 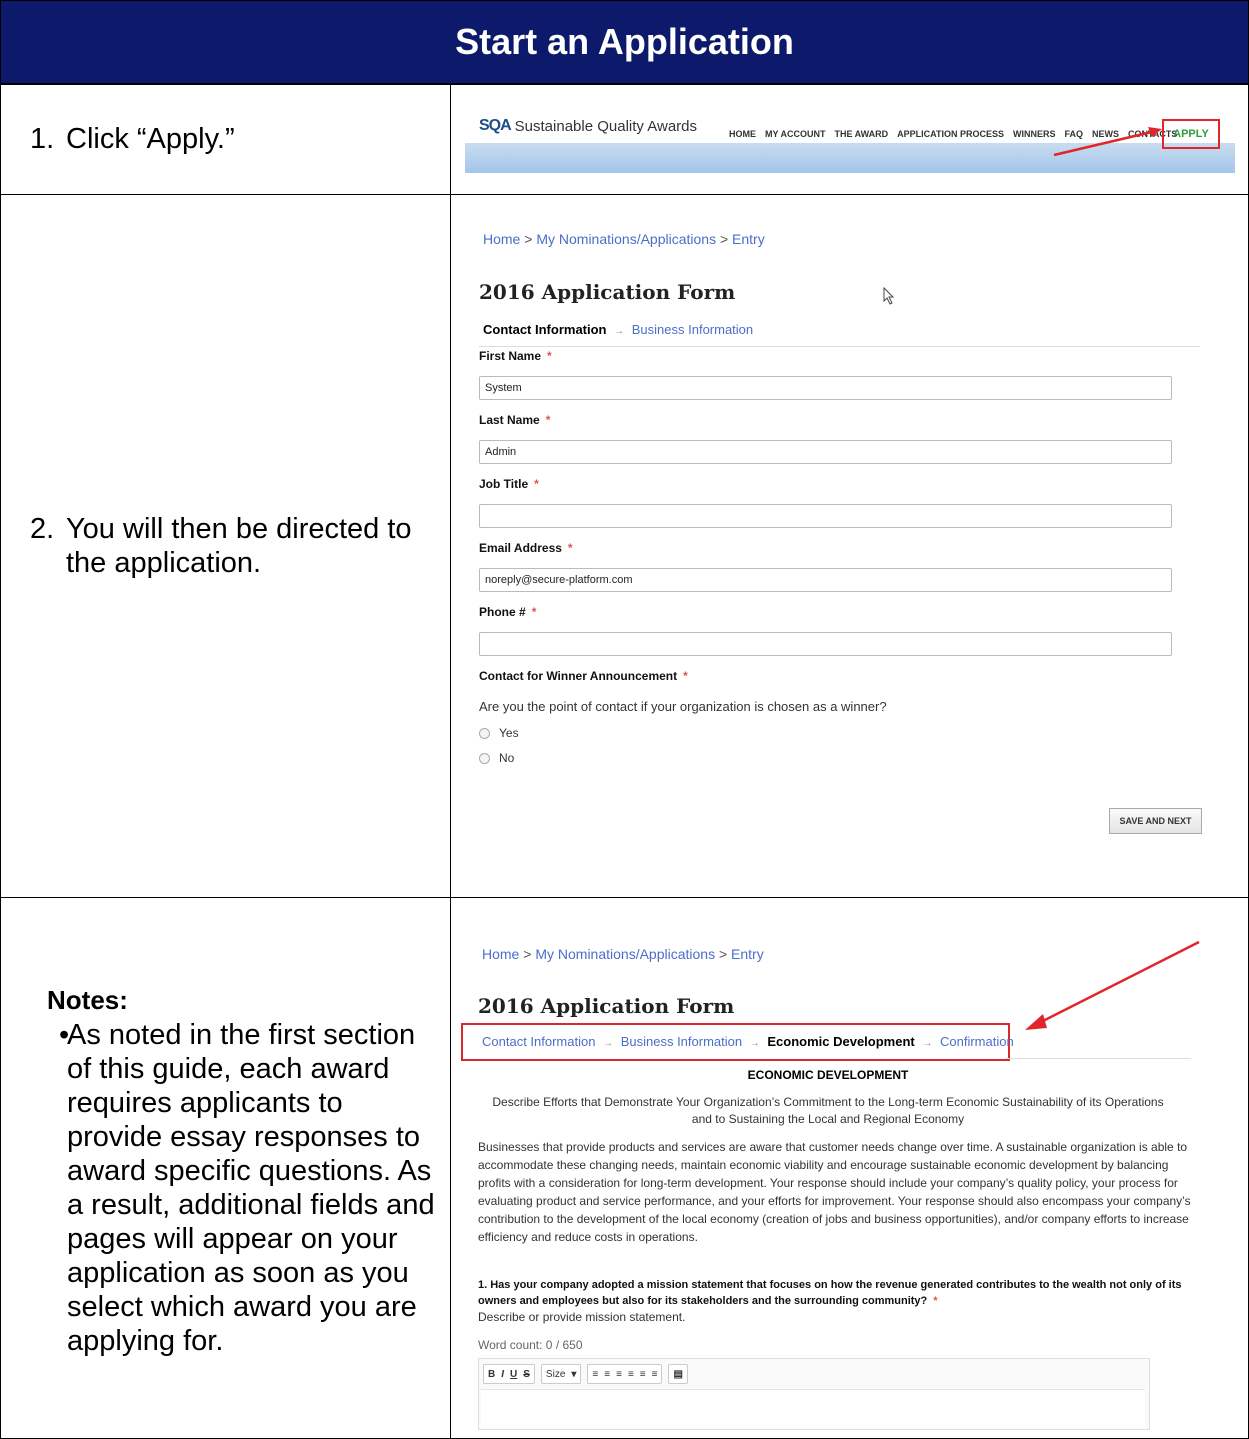 I want to click on editor-toolbar: B I U S Size ▾ ≡ ≡ ≡ ≡ ≡ ≡ ▤, so click(x=585, y=1374).